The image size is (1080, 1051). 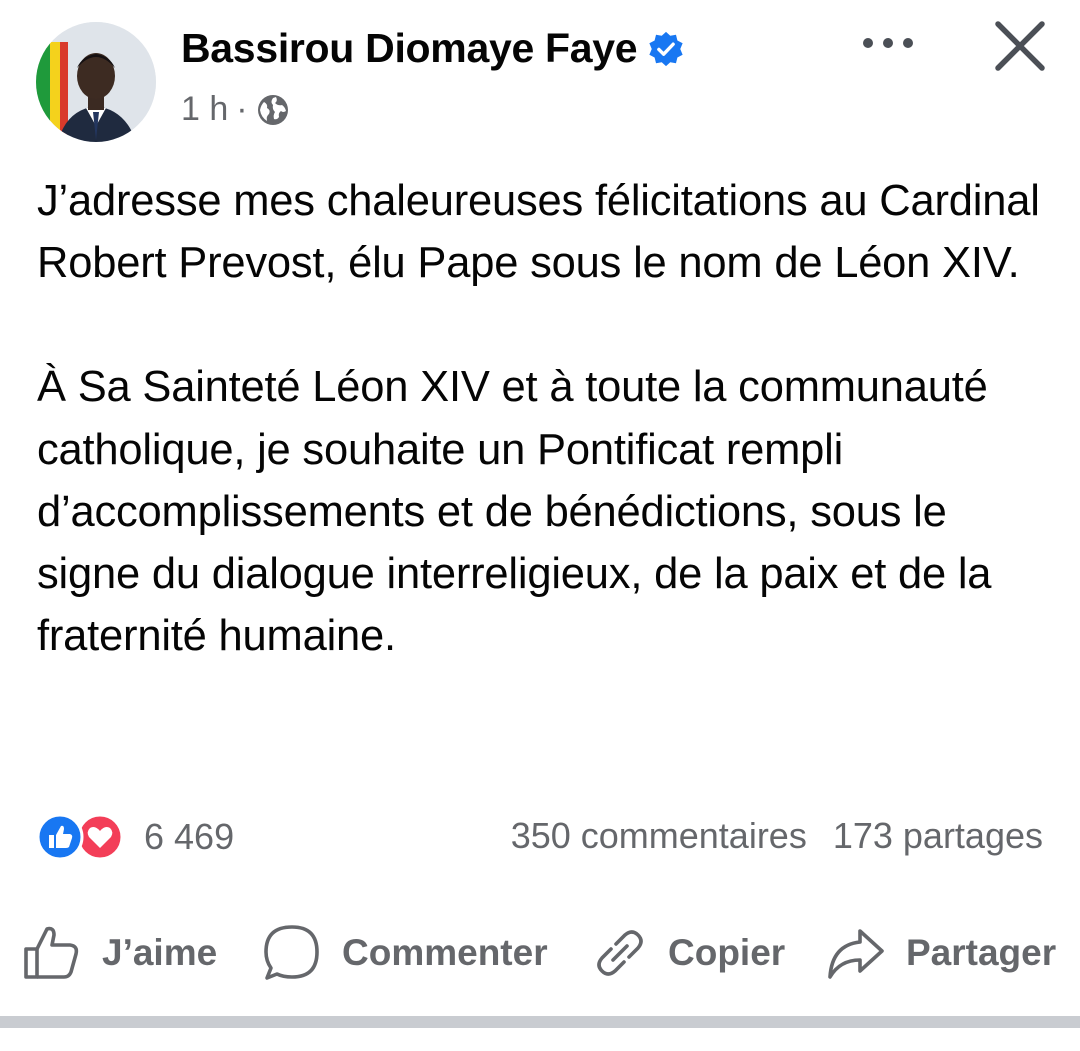 What do you see at coordinates (189, 837) in the screenshot?
I see `reaction-count: 6 469` at bounding box center [189, 837].